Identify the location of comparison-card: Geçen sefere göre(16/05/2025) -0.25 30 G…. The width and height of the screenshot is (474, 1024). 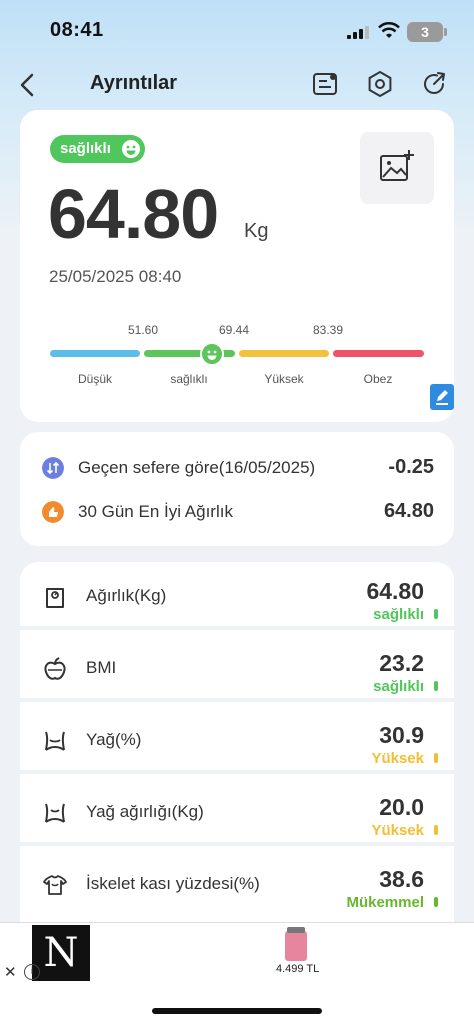
(237, 489).